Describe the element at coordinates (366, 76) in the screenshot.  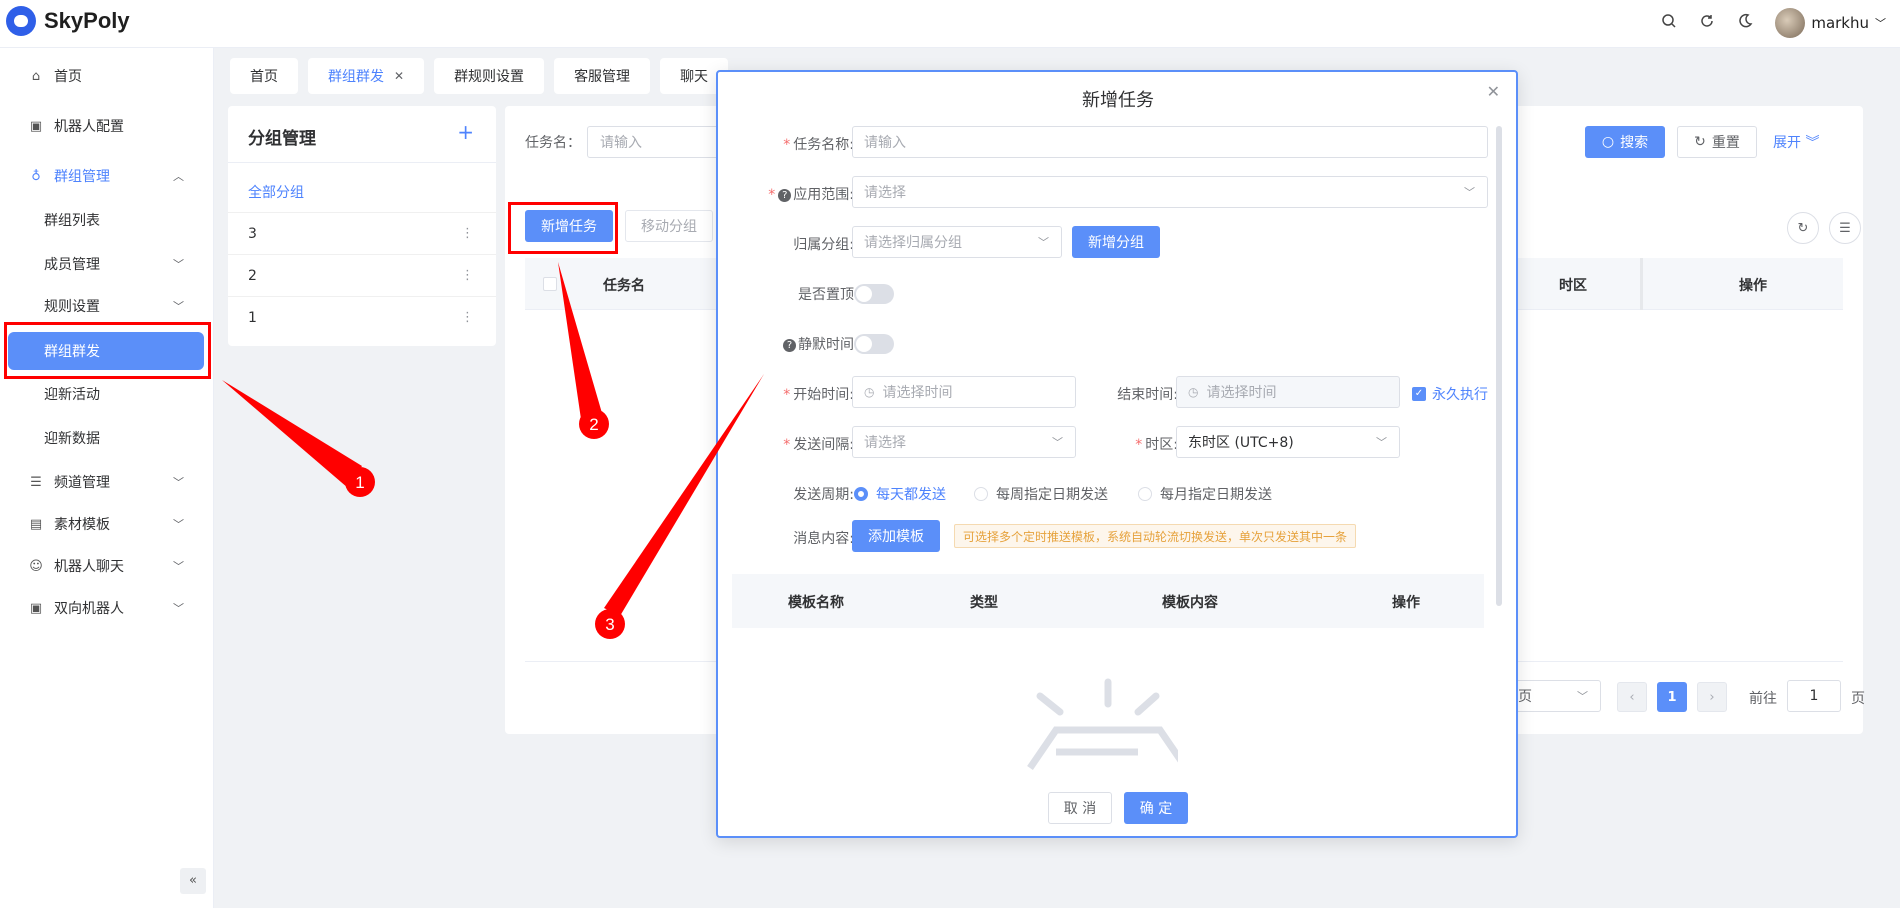
I see `tab-group-broadcast: 群组群发 ✕` at that location.